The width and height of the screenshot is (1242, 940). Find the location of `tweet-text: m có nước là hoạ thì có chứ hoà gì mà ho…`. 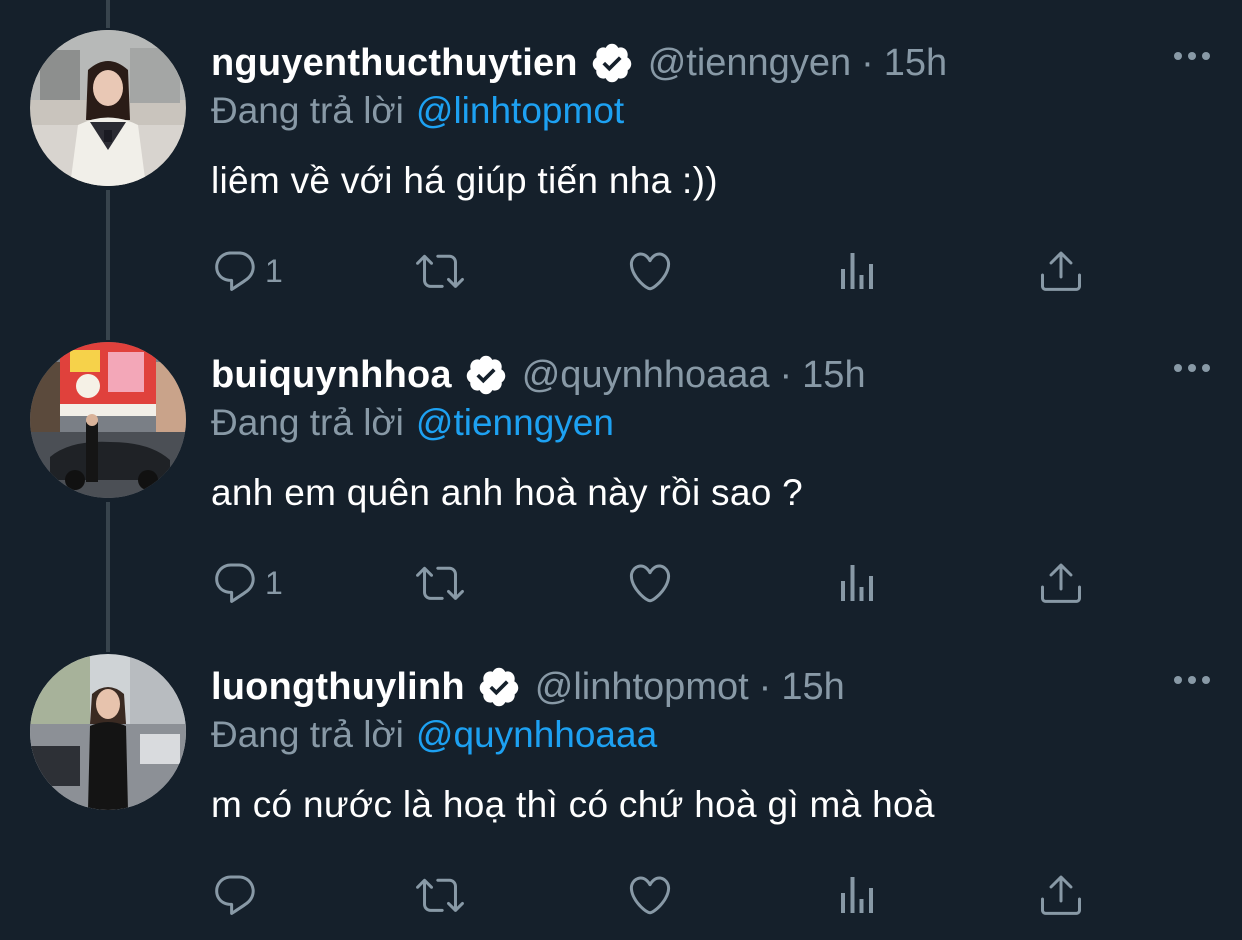

tweet-text: m có nước là hoạ thì có chứ hoà gì mà ho… is located at coordinates (573, 804).